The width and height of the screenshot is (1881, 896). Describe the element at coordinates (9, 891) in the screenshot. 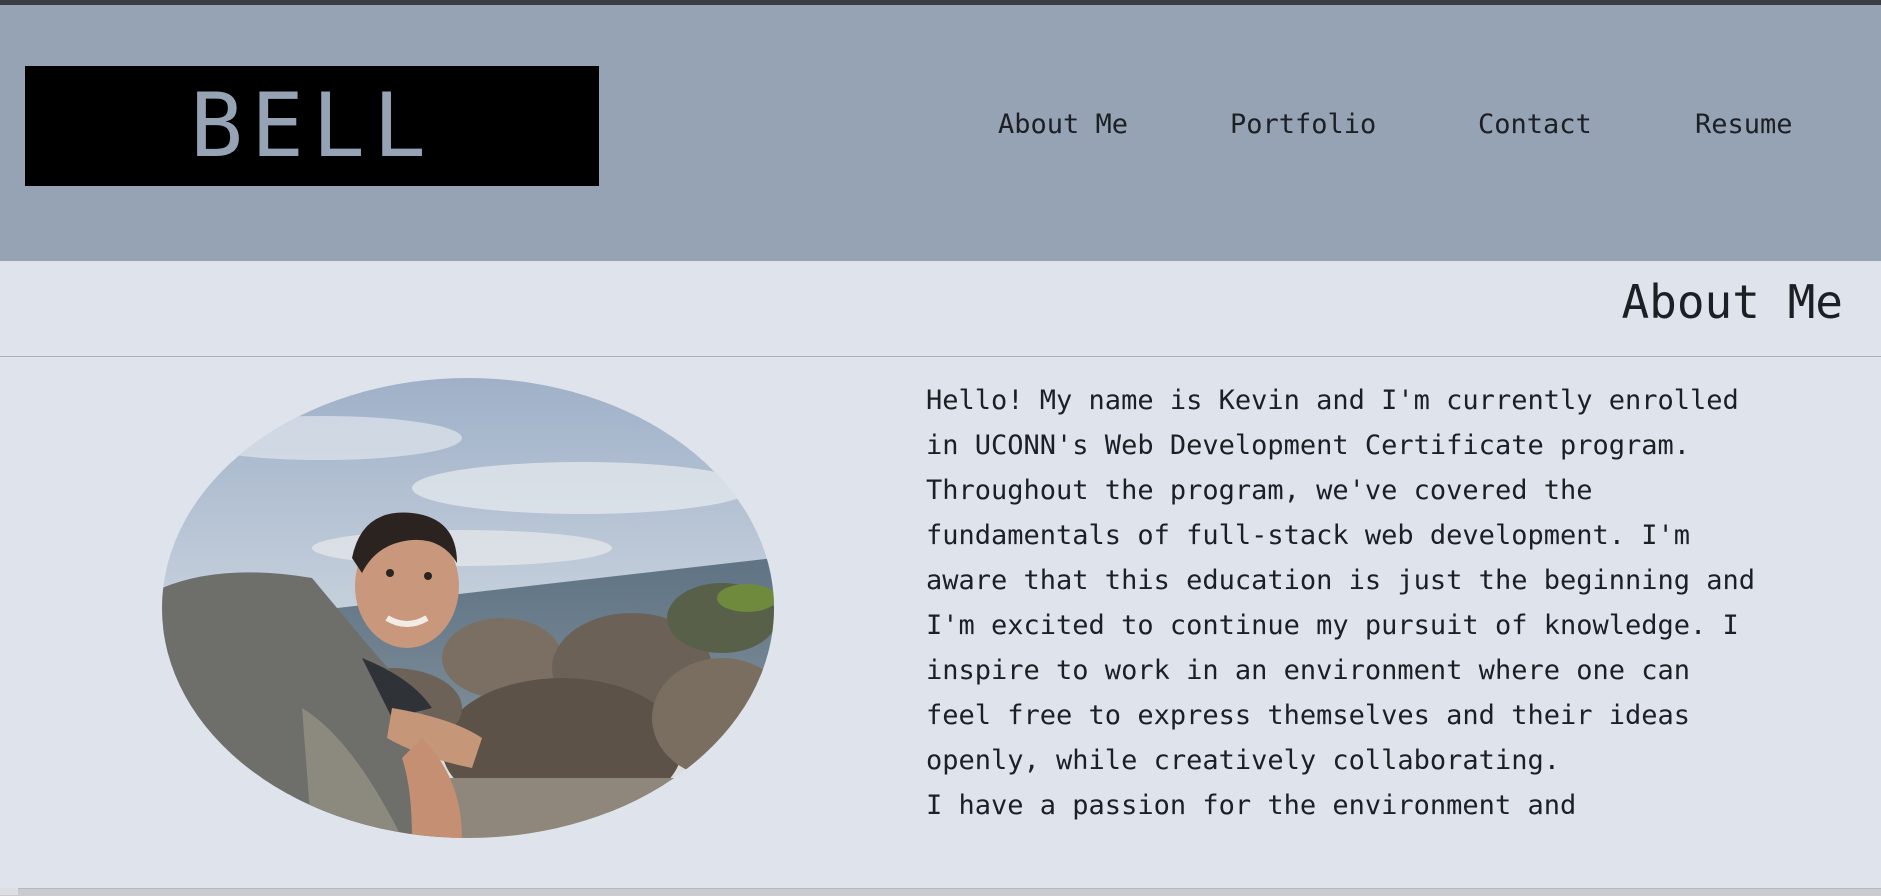

I see `scrollbar-left-arrow` at that location.